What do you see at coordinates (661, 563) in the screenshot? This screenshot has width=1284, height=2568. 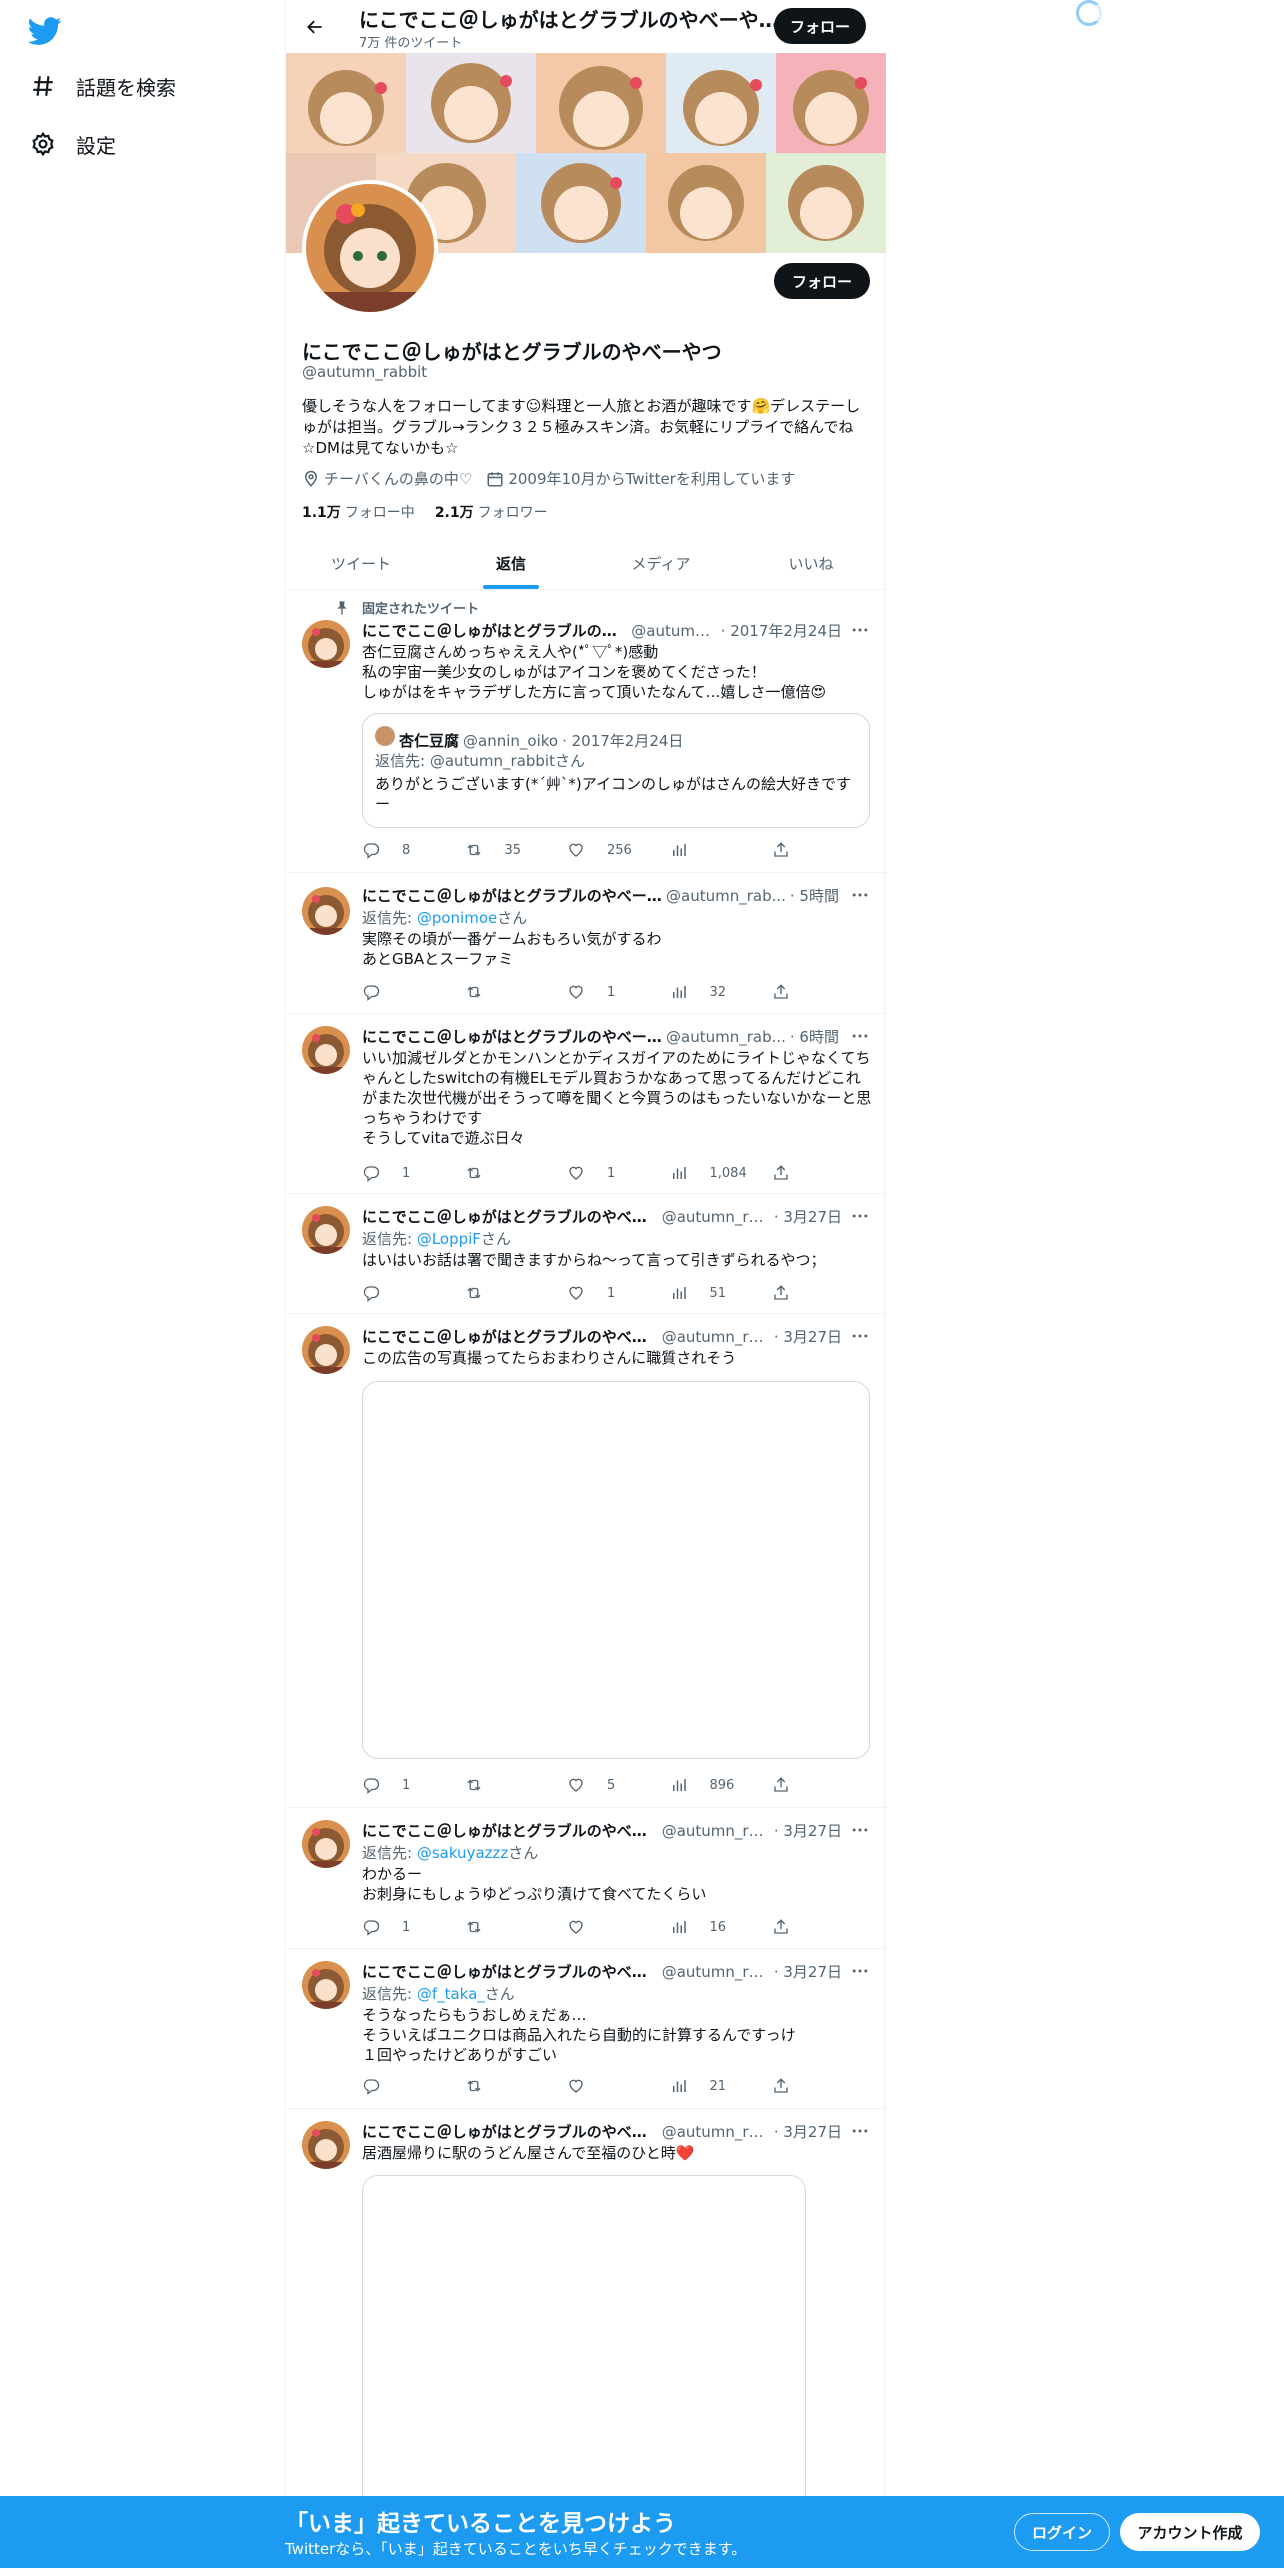 I see `tab-media: メディア` at bounding box center [661, 563].